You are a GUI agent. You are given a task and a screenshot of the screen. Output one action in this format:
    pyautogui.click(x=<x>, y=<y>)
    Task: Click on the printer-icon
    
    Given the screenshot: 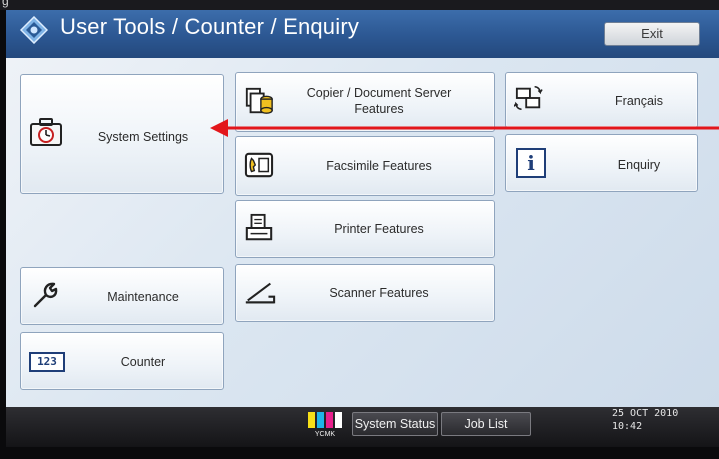 What is the action you would take?
    pyautogui.click(x=259, y=227)
    